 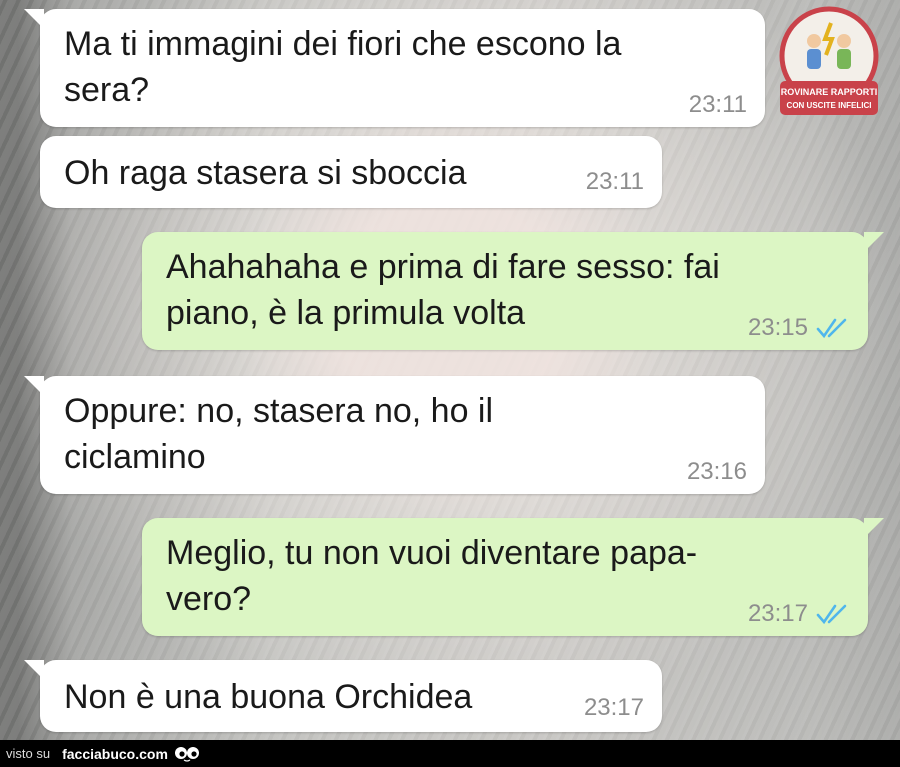 What do you see at coordinates (28, 753) in the screenshot?
I see `footer-visto-label: visto su` at bounding box center [28, 753].